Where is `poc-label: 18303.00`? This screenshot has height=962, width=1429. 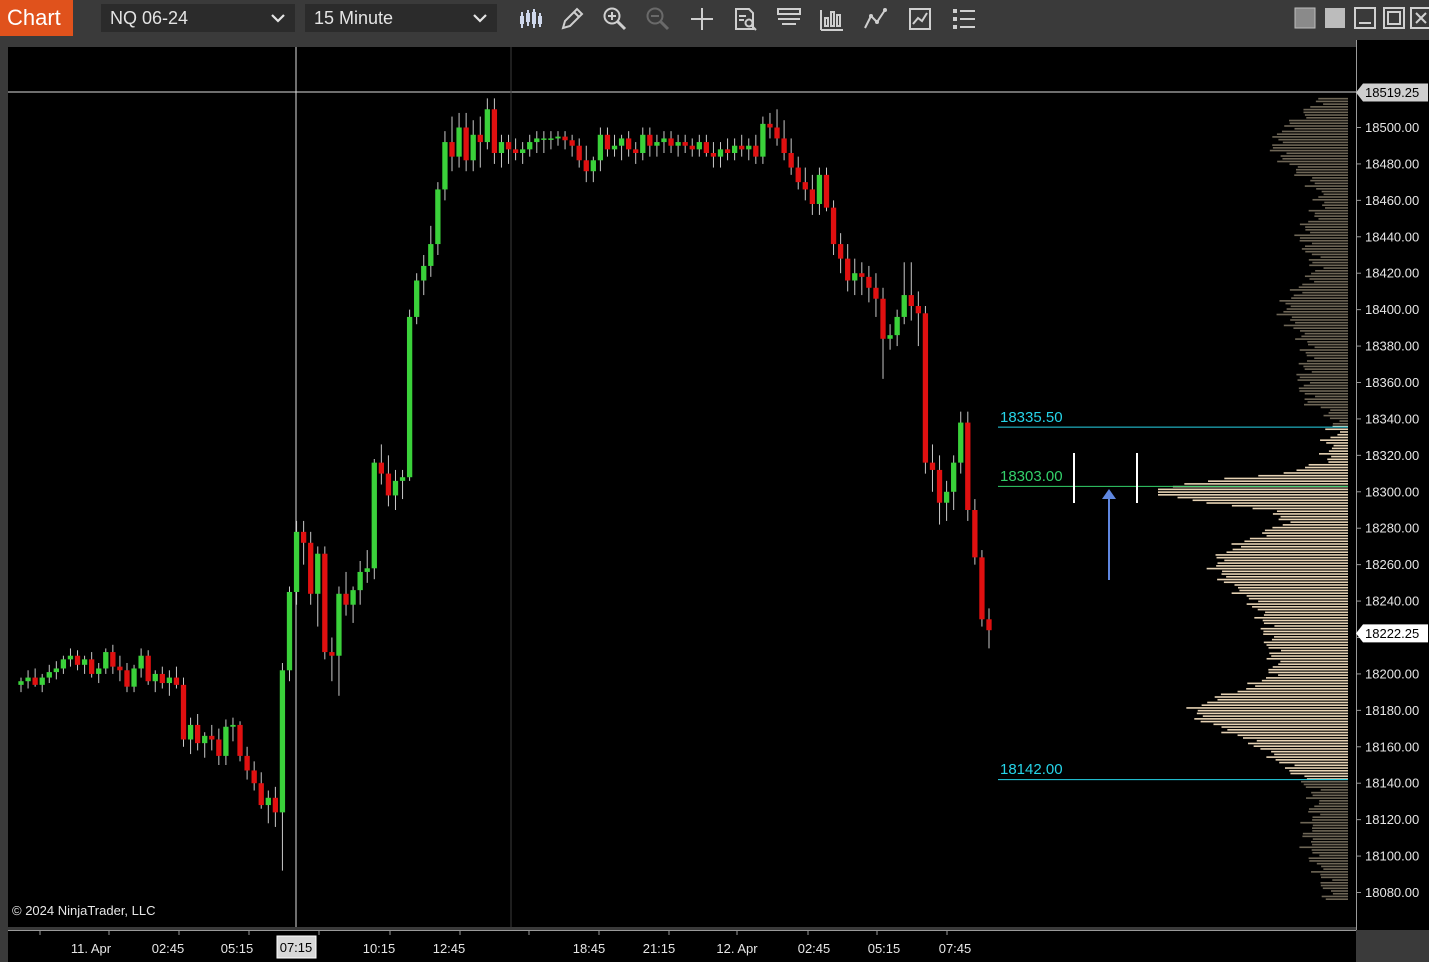 poc-label: 18303.00 is located at coordinates (1031, 476).